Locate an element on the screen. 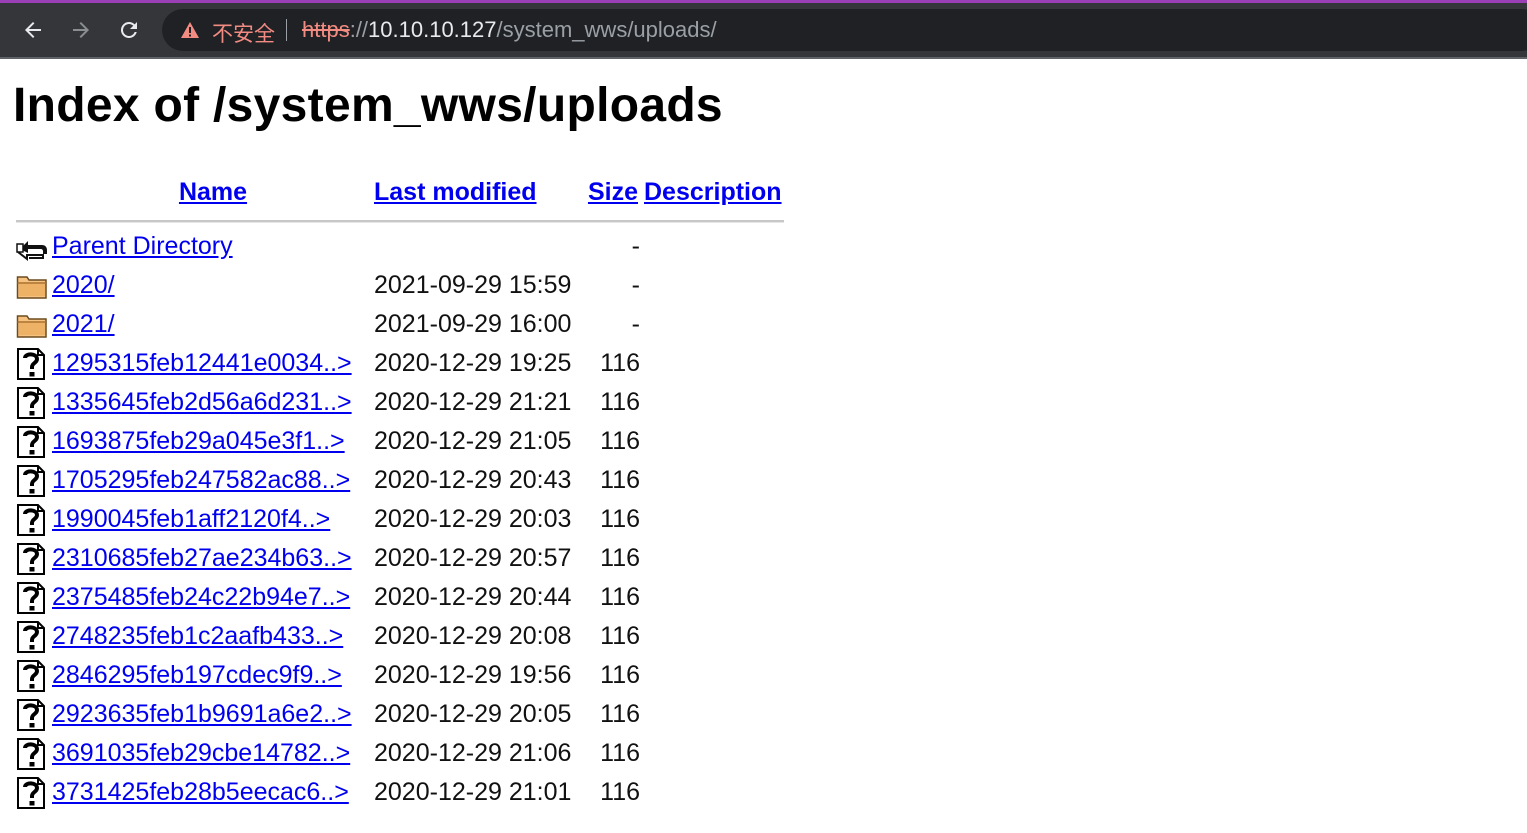 The height and width of the screenshot is (833, 1527). reload-button is located at coordinates (129, 30).